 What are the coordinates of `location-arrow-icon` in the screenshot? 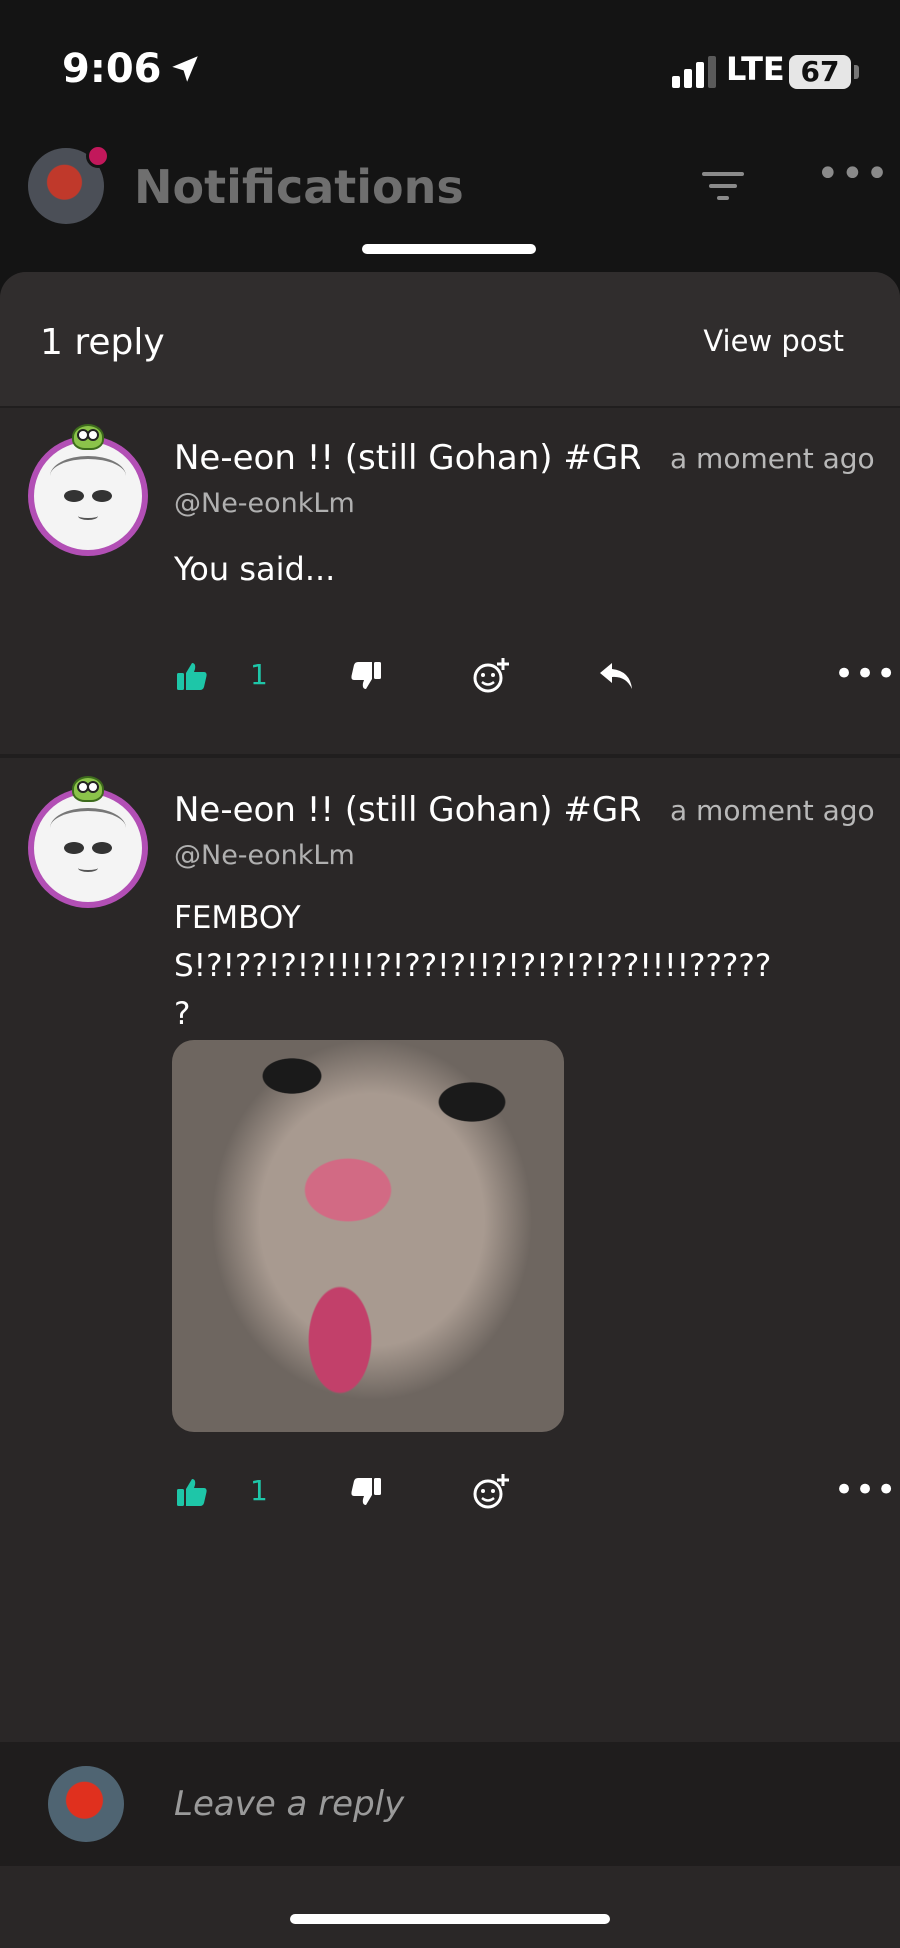 It's located at (185, 69).